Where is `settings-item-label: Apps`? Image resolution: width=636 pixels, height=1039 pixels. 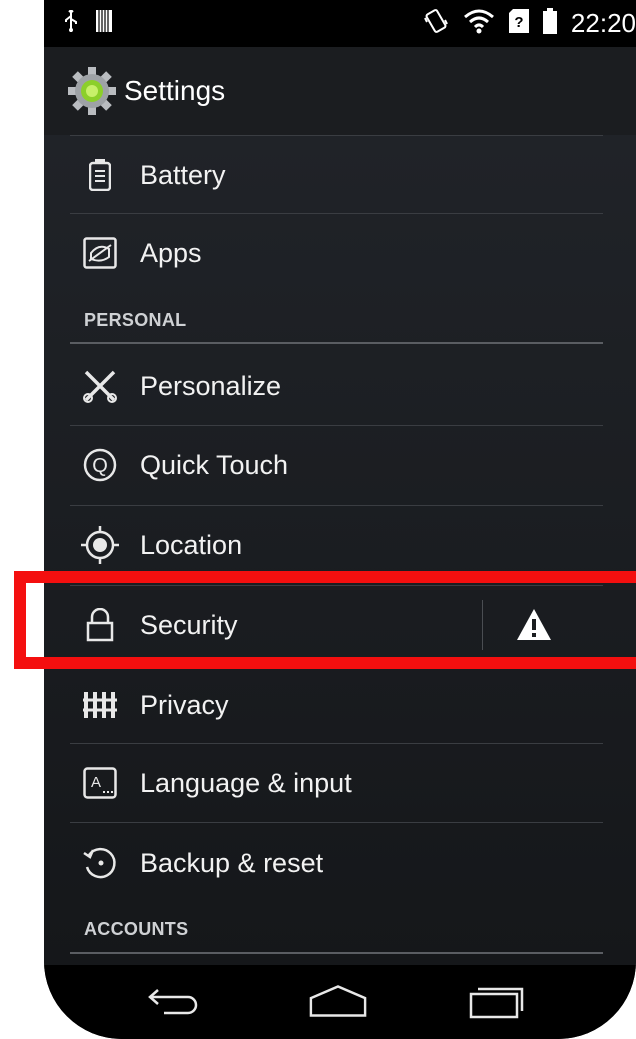
settings-item-label: Apps is located at coordinates (171, 252).